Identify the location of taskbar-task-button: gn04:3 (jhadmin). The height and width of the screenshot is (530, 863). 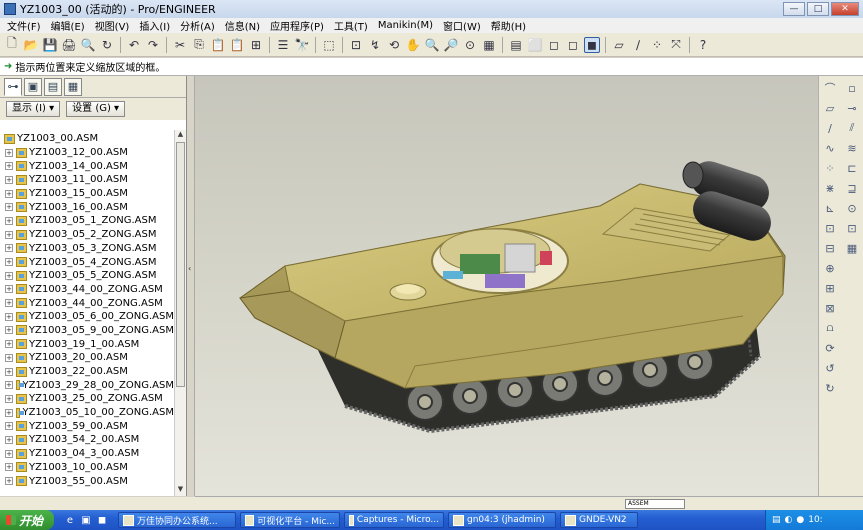
(502, 520).